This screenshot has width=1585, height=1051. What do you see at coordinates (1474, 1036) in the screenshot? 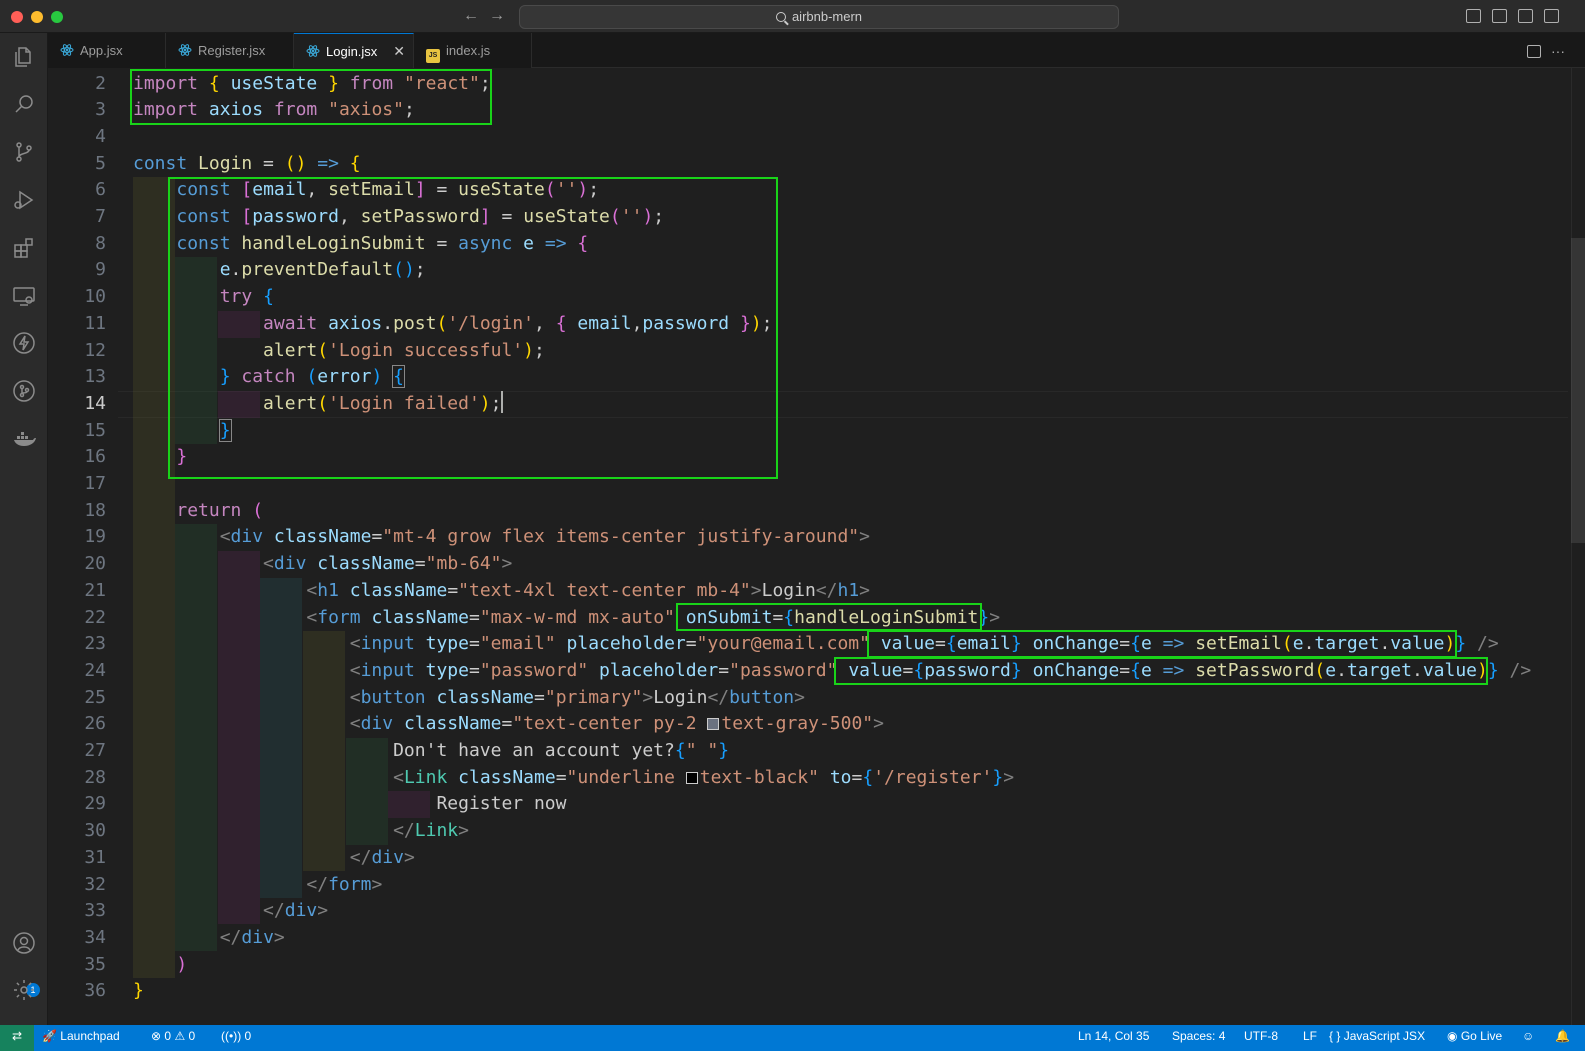
I see `go-live-button: ◉ Go Live` at bounding box center [1474, 1036].